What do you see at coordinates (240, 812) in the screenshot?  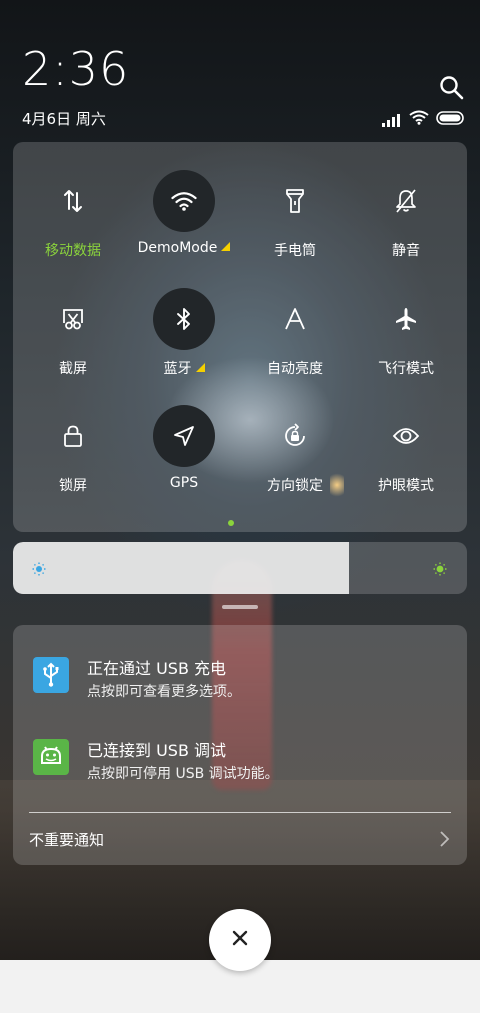 I see `divider` at bounding box center [240, 812].